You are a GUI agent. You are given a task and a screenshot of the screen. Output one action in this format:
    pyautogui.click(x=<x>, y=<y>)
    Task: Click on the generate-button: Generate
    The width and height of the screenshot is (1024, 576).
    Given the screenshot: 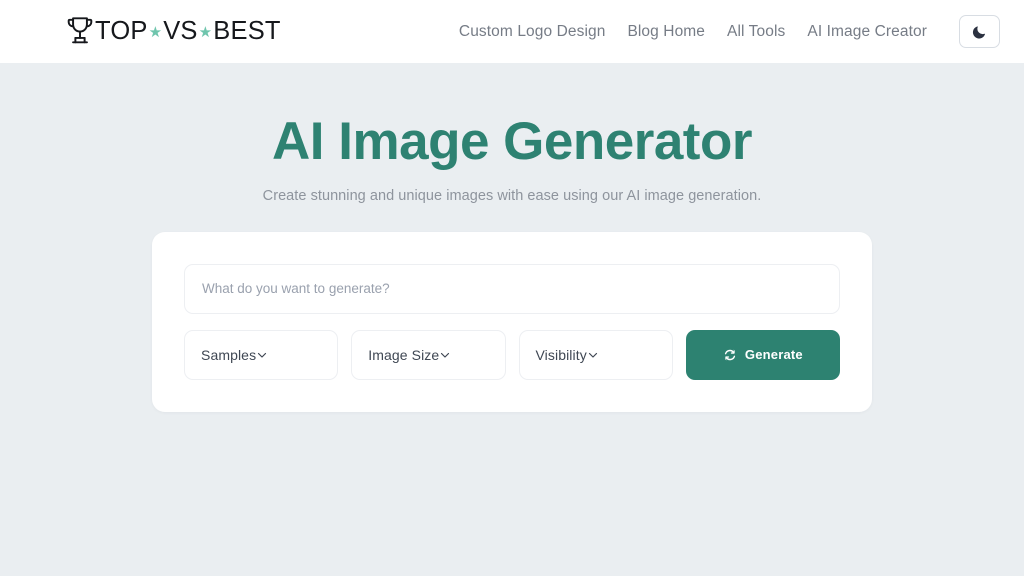 What is the action you would take?
    pyautogui.click(x=762, y=354)
    